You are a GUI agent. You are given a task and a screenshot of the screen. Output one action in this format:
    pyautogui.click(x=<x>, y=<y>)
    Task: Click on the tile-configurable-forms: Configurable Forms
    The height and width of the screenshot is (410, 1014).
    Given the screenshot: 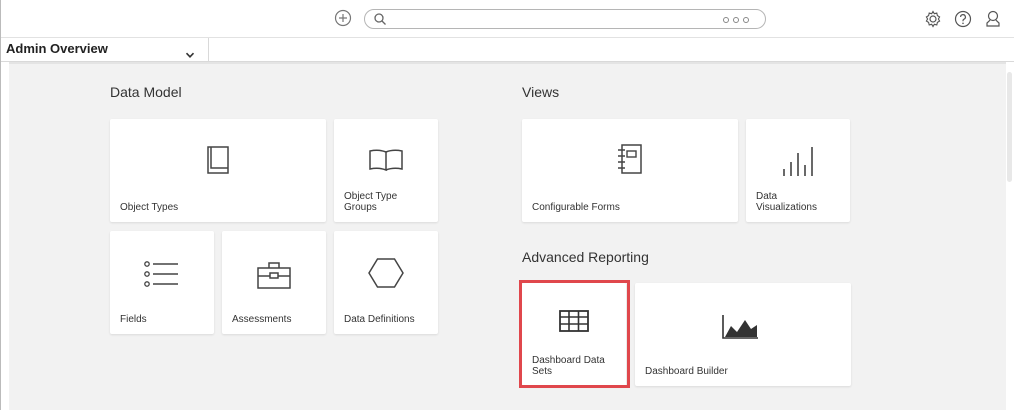 What is the action you would take?
    pyautogui.click(x=630, y=170)
    